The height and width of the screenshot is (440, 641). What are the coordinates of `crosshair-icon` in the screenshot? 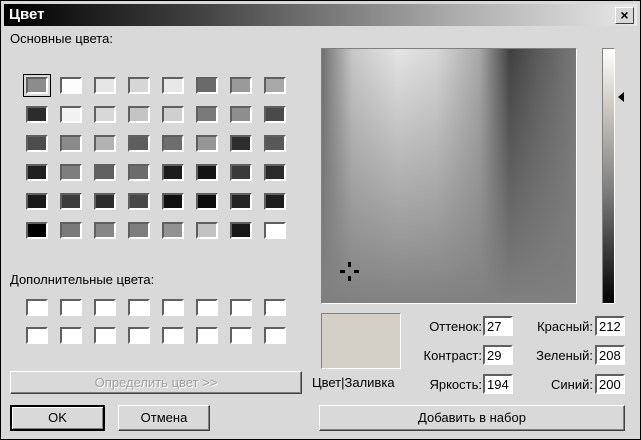 It's located at (349, 271).